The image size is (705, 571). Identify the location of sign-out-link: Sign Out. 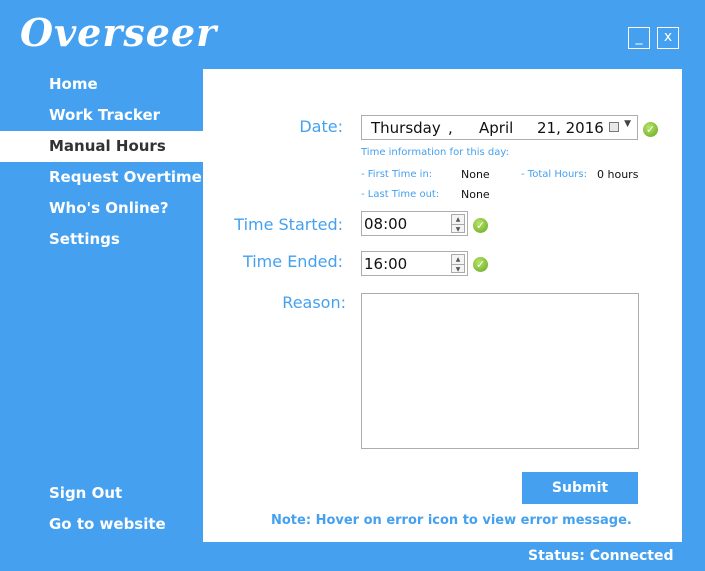
(107, 499).